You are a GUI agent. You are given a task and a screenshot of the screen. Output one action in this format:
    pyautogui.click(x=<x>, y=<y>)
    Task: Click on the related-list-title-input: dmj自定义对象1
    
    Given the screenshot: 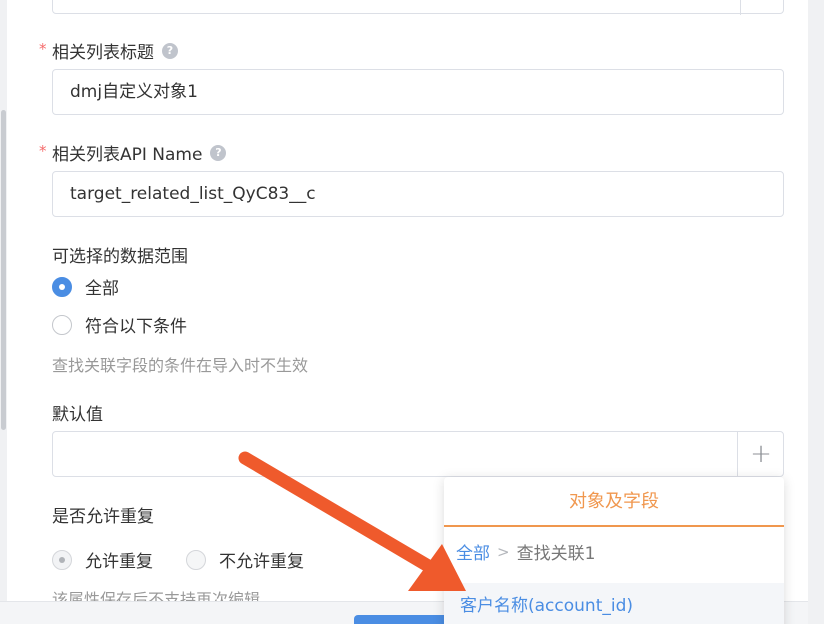 What is the action you would take?
    pyautogui.click(x=418, y=92)
    